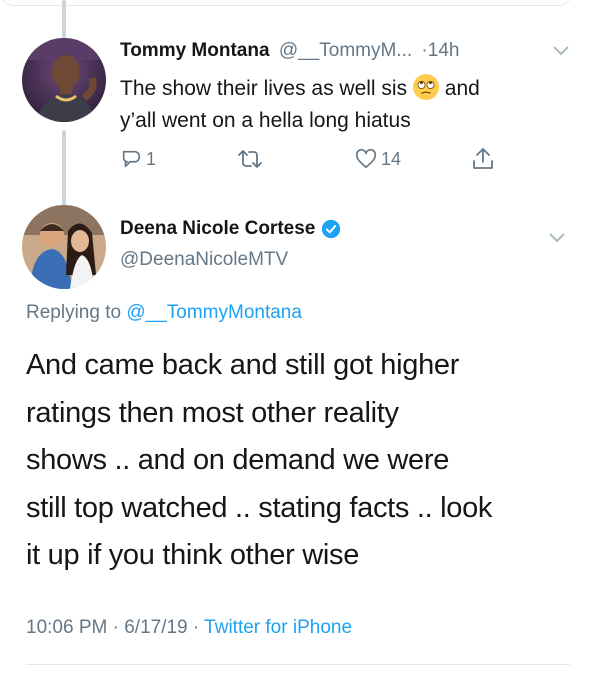  What do you see at coordinates (64, 170) in the screenshot?
I see `thread-connector` at bounding box center [64, 170].